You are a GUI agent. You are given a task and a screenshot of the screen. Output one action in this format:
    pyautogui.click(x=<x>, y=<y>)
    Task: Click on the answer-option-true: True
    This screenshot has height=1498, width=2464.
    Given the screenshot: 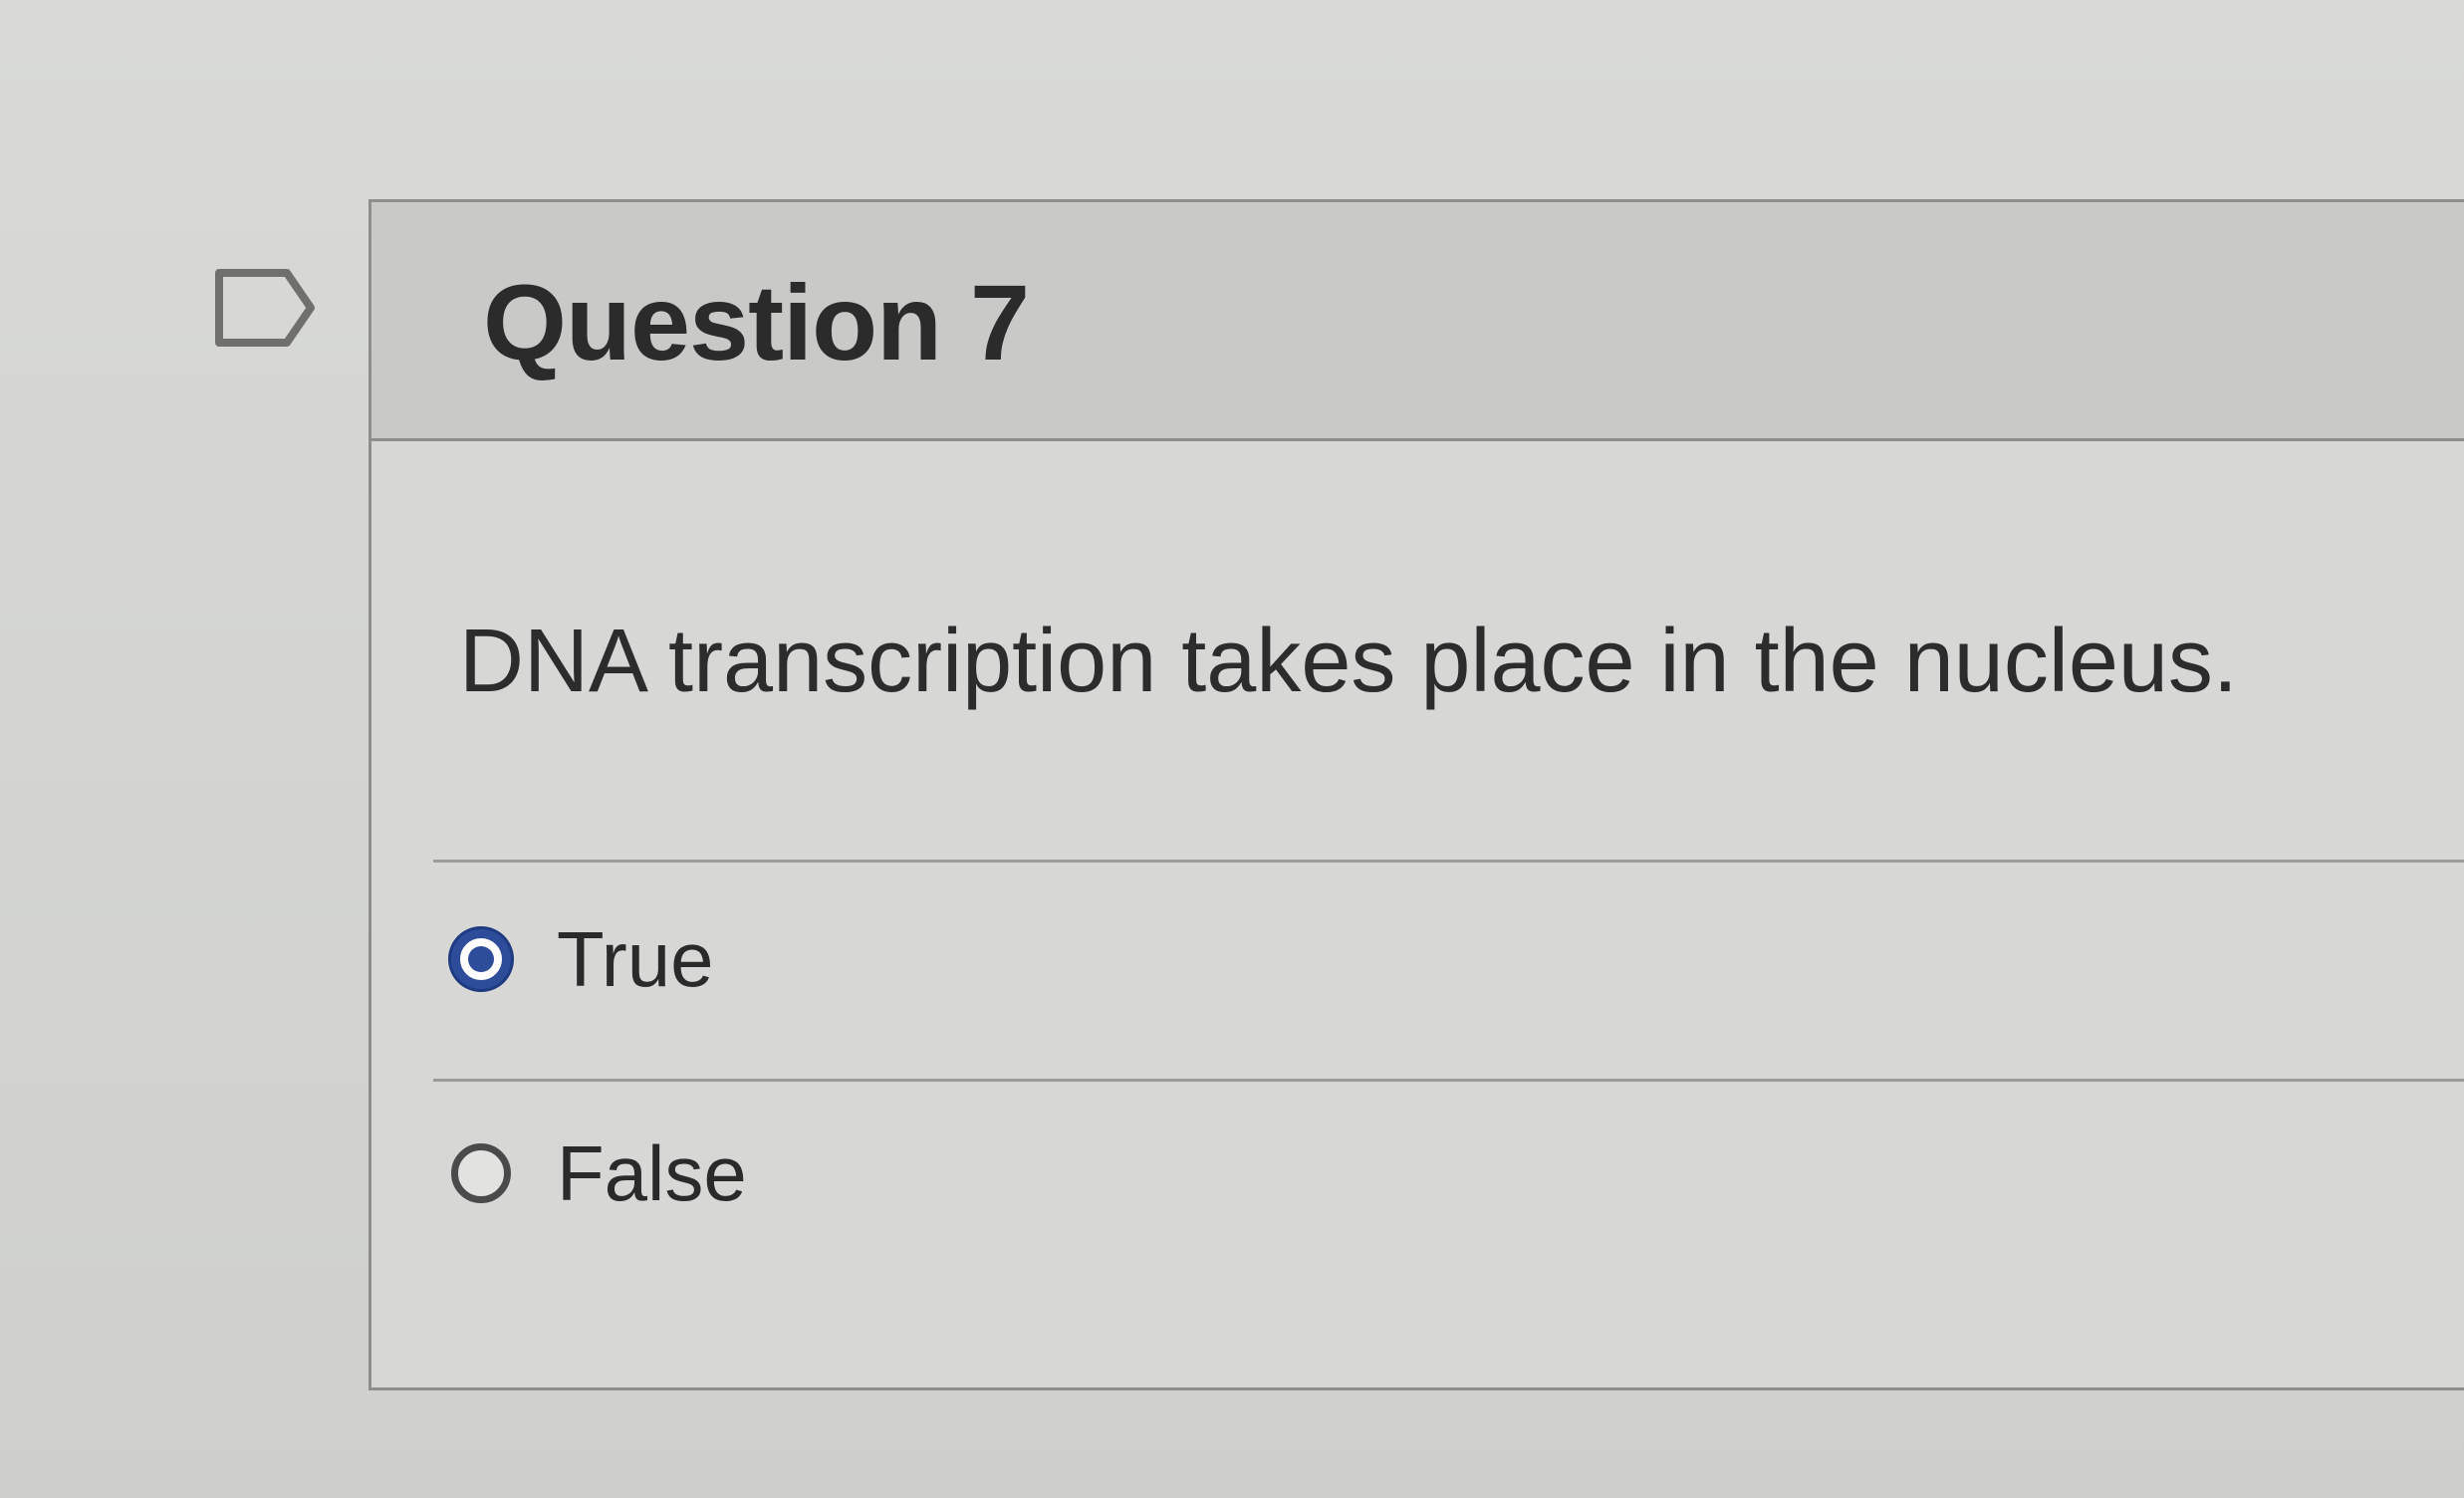 What is the action you would take?
    pyautogui.click(x=1248, y=959)
    